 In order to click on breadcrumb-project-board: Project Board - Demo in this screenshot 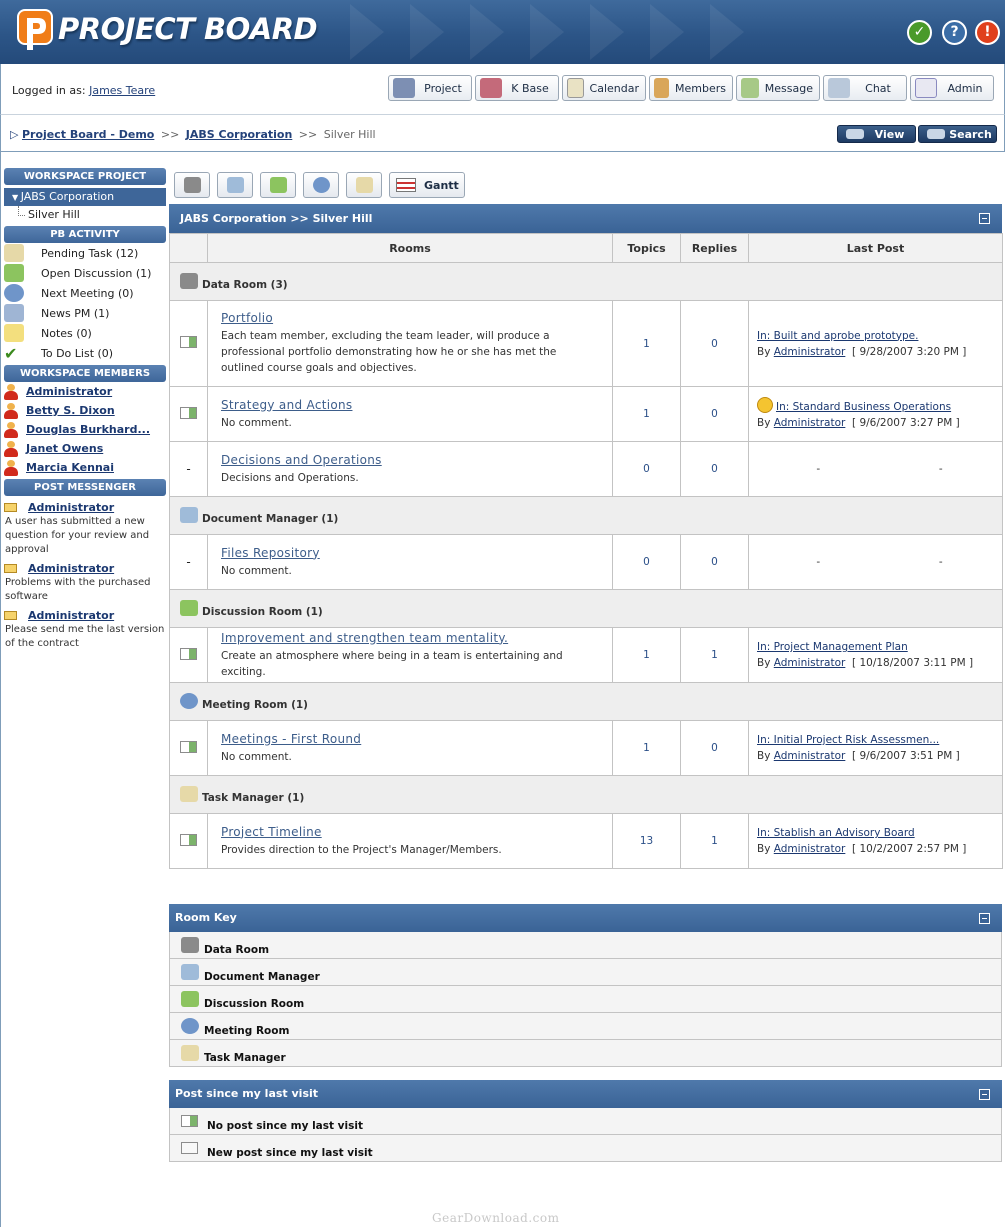, I will do `click(88, 134)`.